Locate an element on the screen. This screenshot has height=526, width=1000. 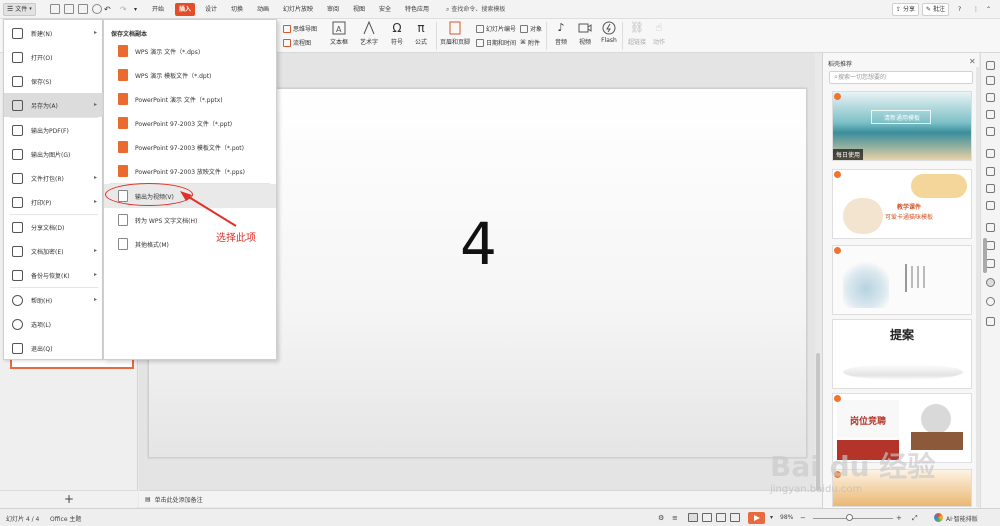
template-card: 教学课件 可爱卡通猫咪模板 is located at coordinates (902, 204).